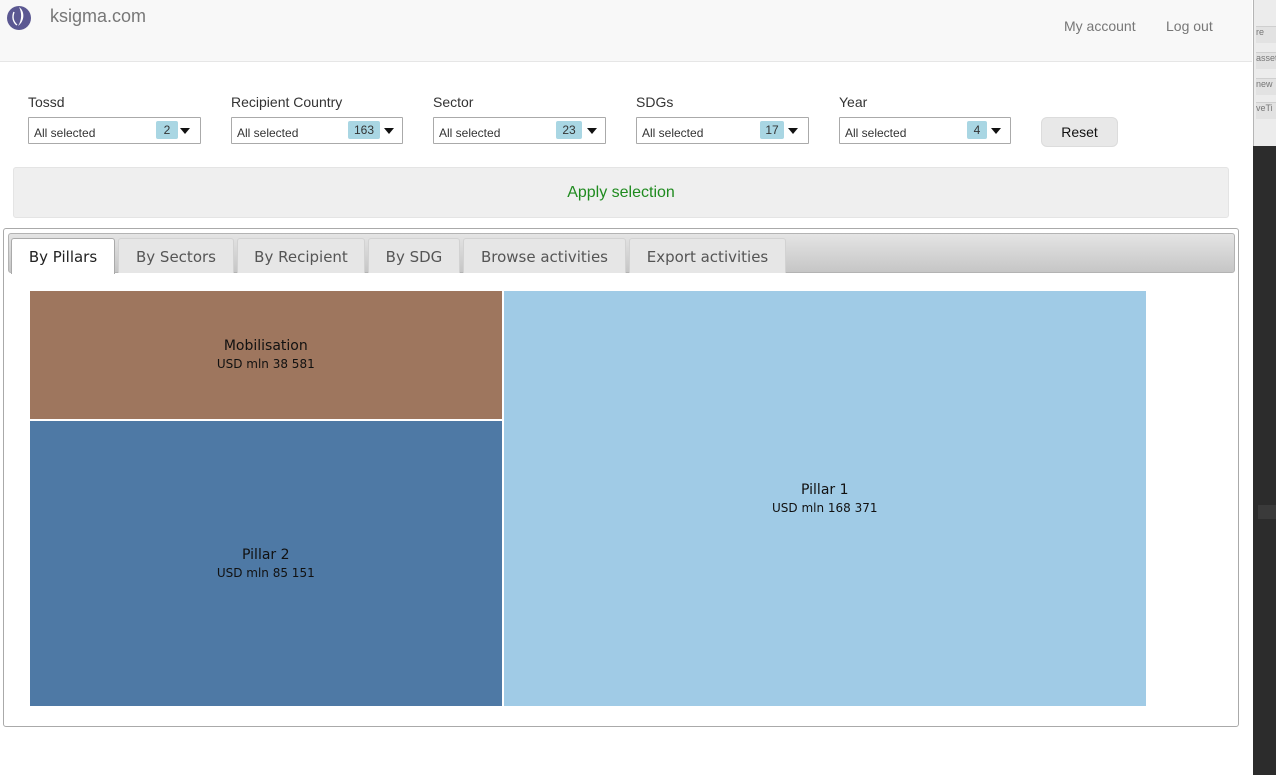  Describe the element at coordinates (46, 102) in the screenshot. I see `filter-label: Tossd` at that location.